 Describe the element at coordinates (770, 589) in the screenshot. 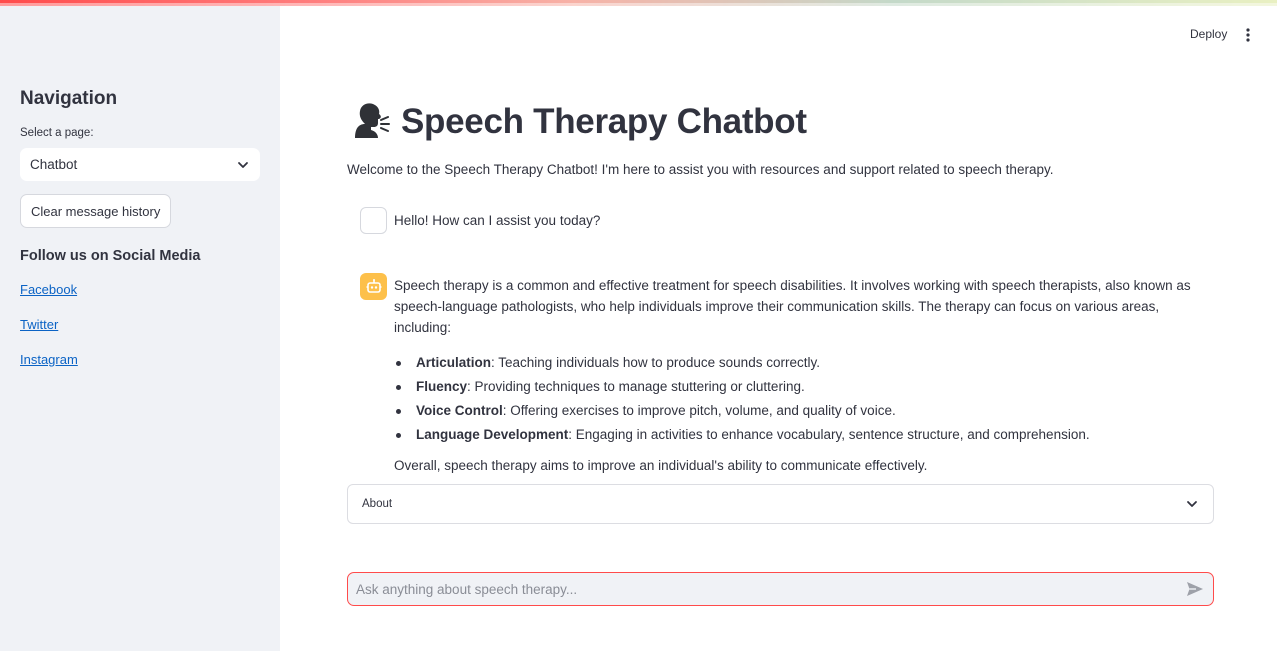

I see `chat-input` at that location.